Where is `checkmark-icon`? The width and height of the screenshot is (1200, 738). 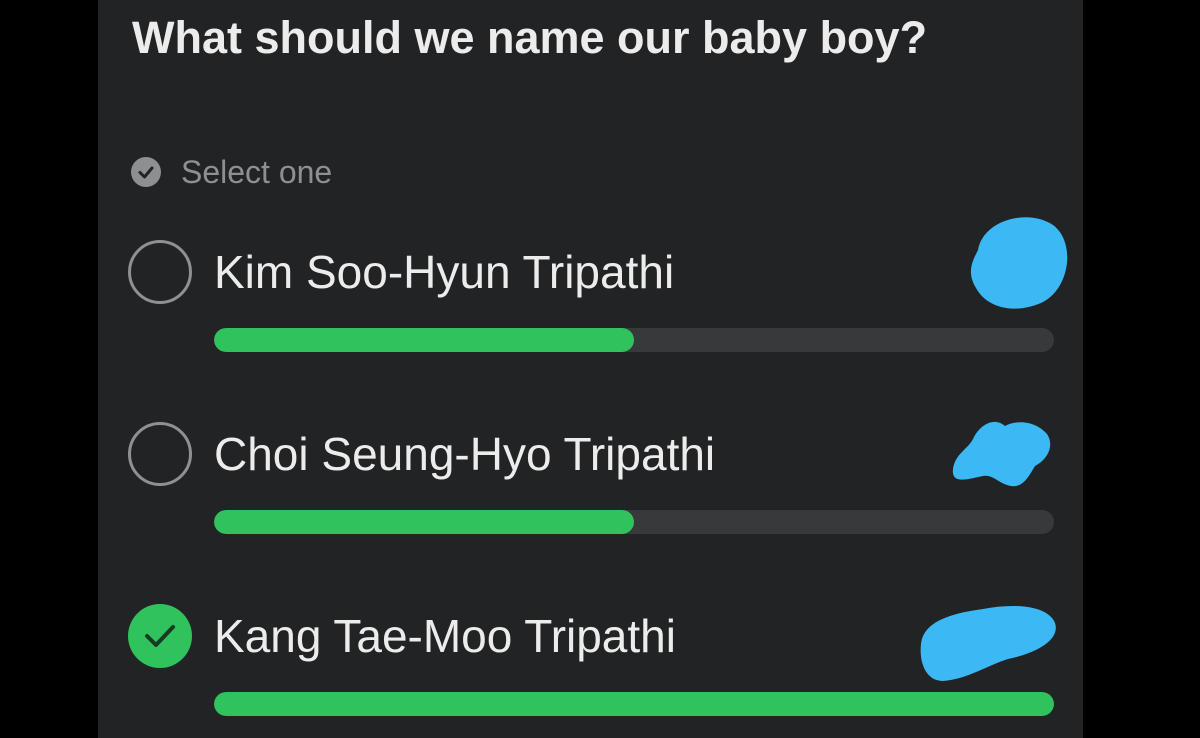
checkmark-icon is located at coordinates (160, 636).